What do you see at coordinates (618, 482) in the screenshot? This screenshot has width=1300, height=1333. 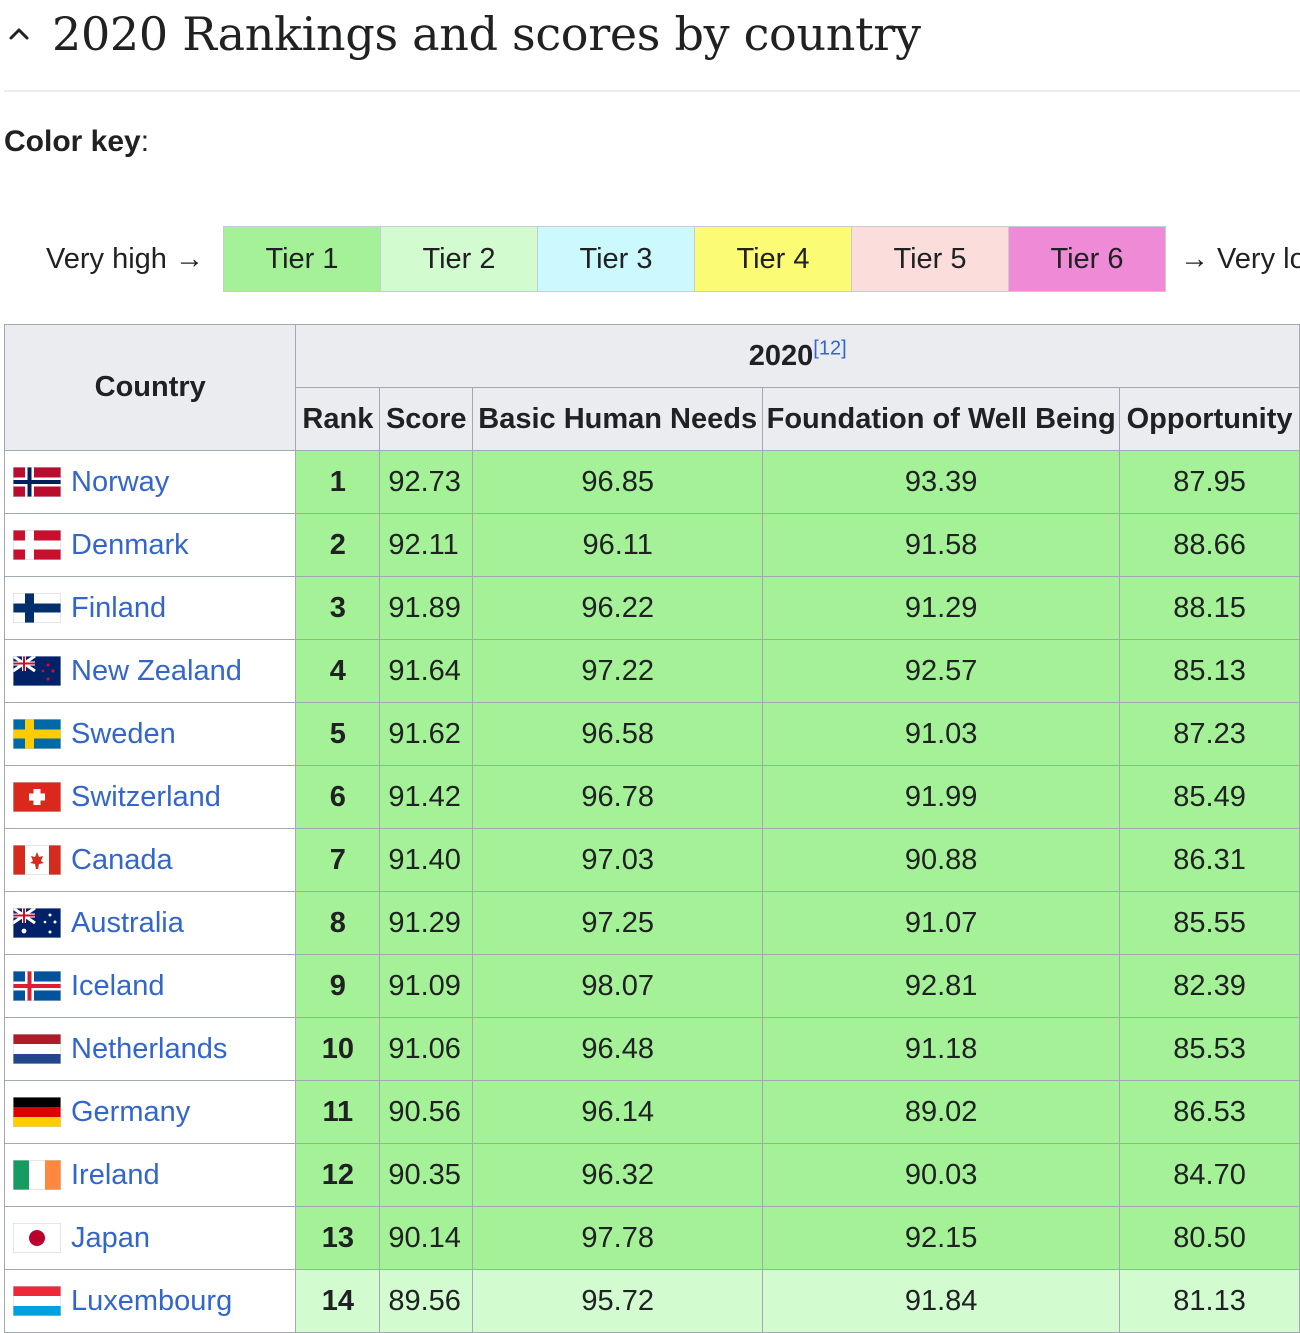 I see `basic-human-needs-cell: 96.85` at bounding box center [618, 482].